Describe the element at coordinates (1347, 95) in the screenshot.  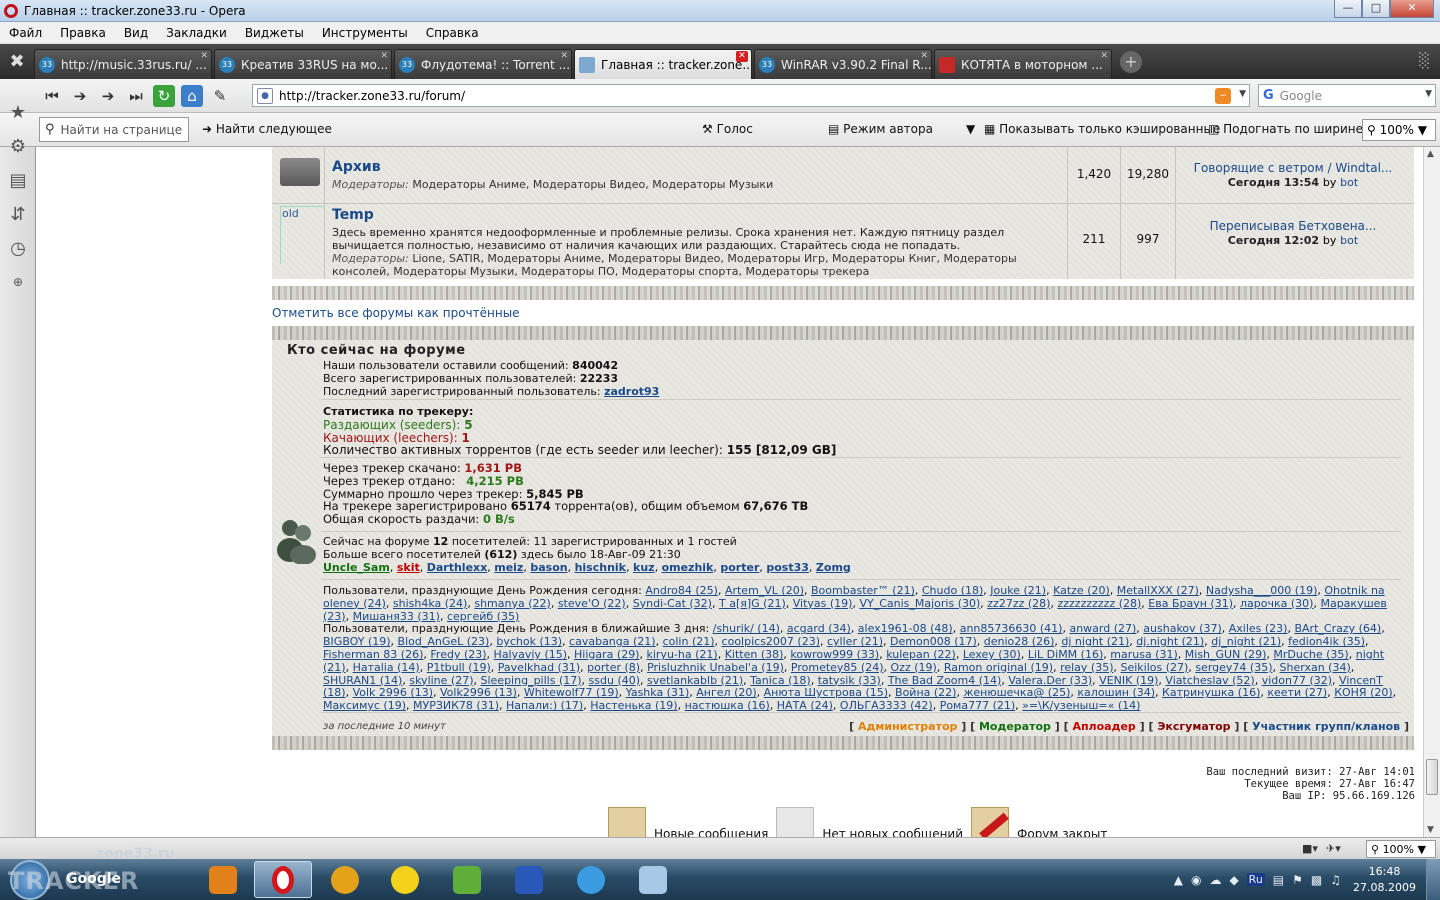
I see `search-input: G Google ▼` at that location.